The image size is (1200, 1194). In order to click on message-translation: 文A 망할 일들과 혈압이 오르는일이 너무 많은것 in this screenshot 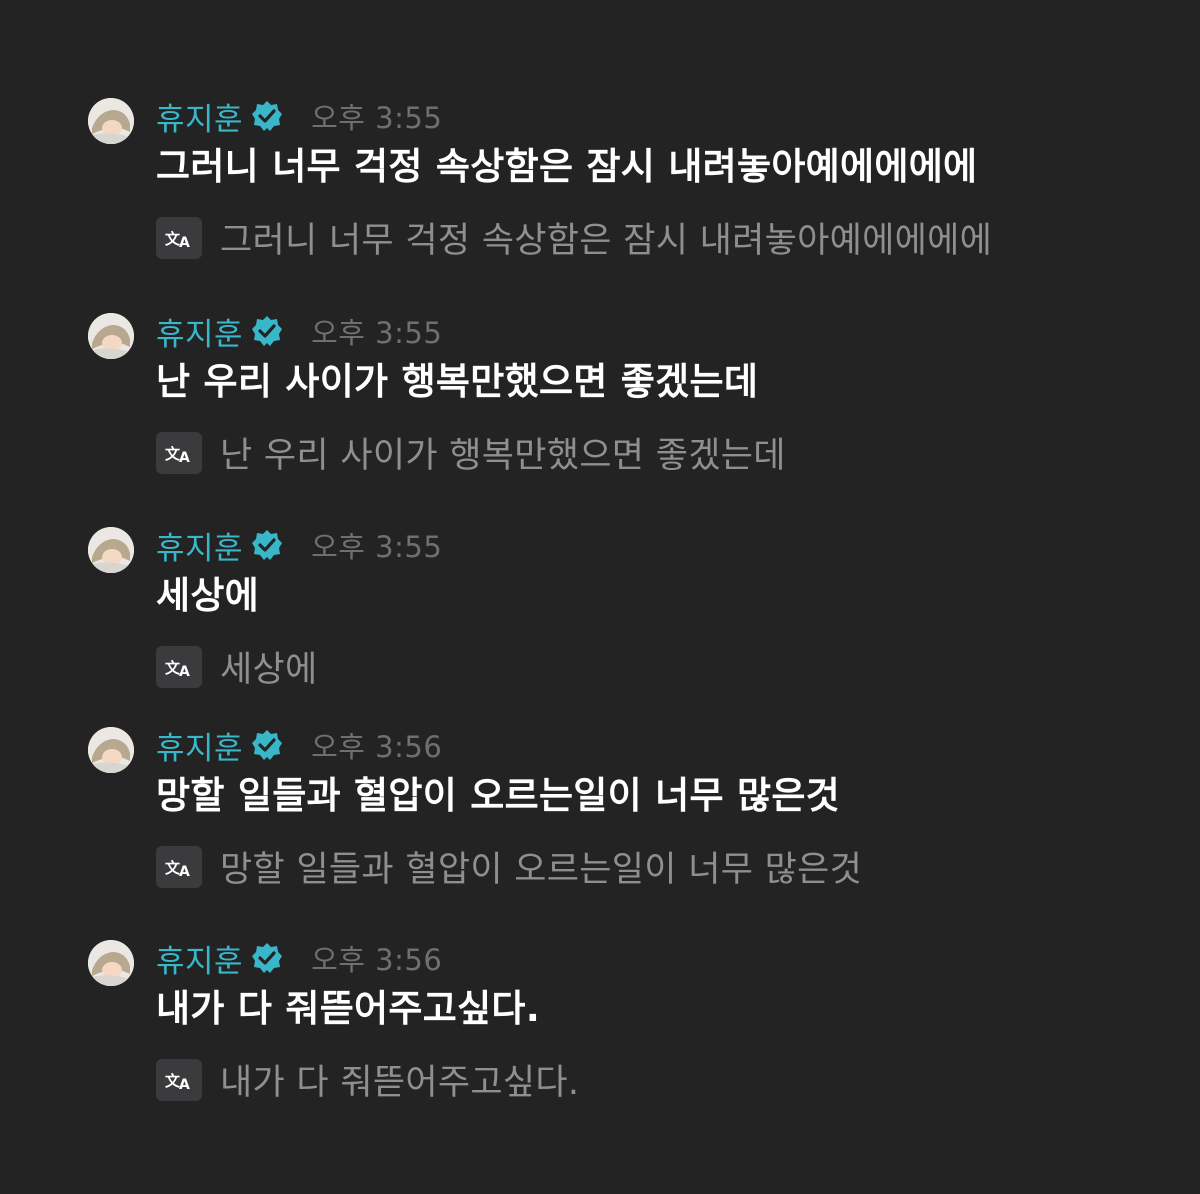, I will do `click(509, 866)`.